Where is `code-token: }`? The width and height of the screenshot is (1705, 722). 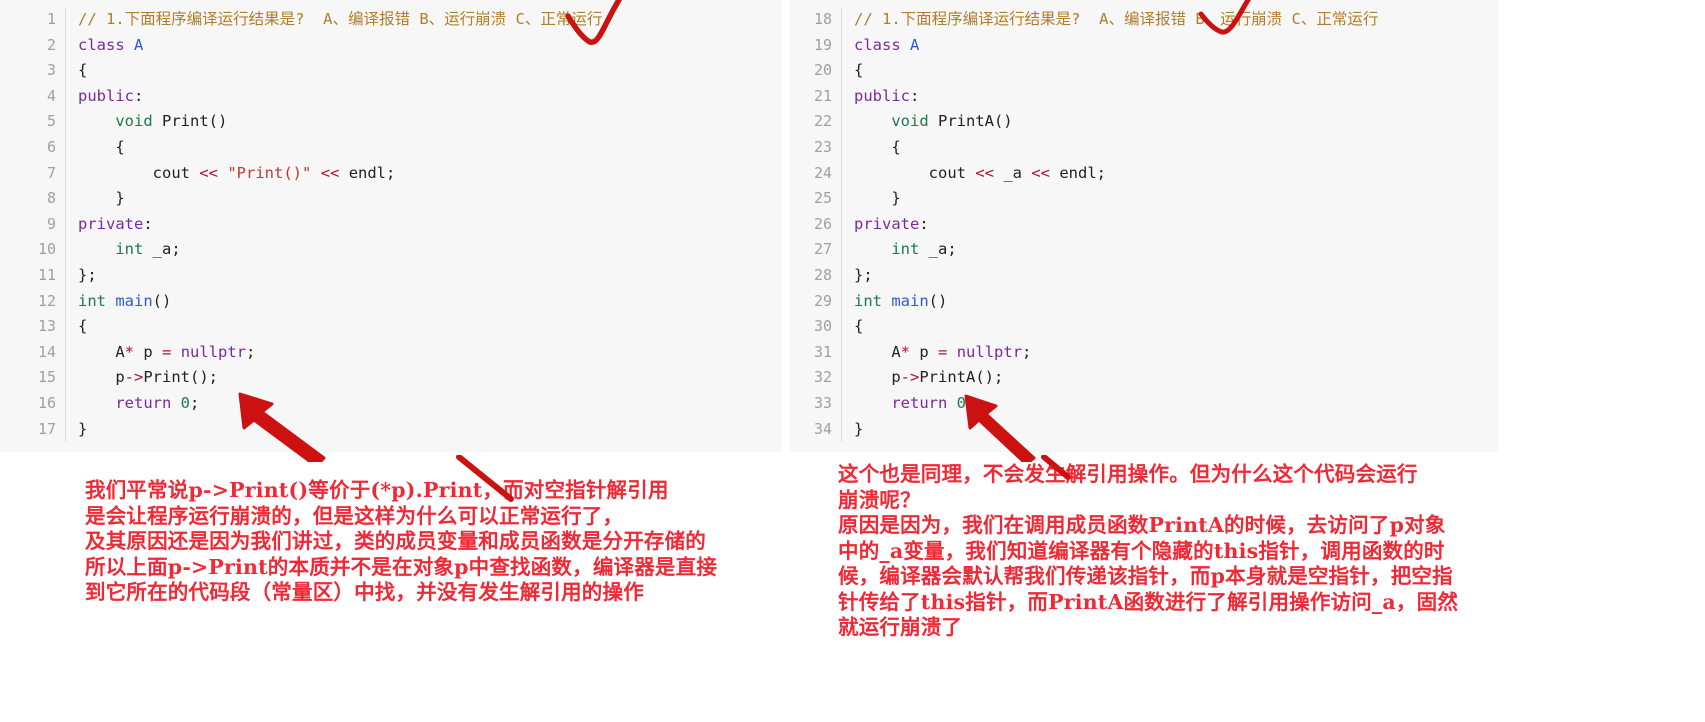
code-token: } is located at coordinates (877, 198).